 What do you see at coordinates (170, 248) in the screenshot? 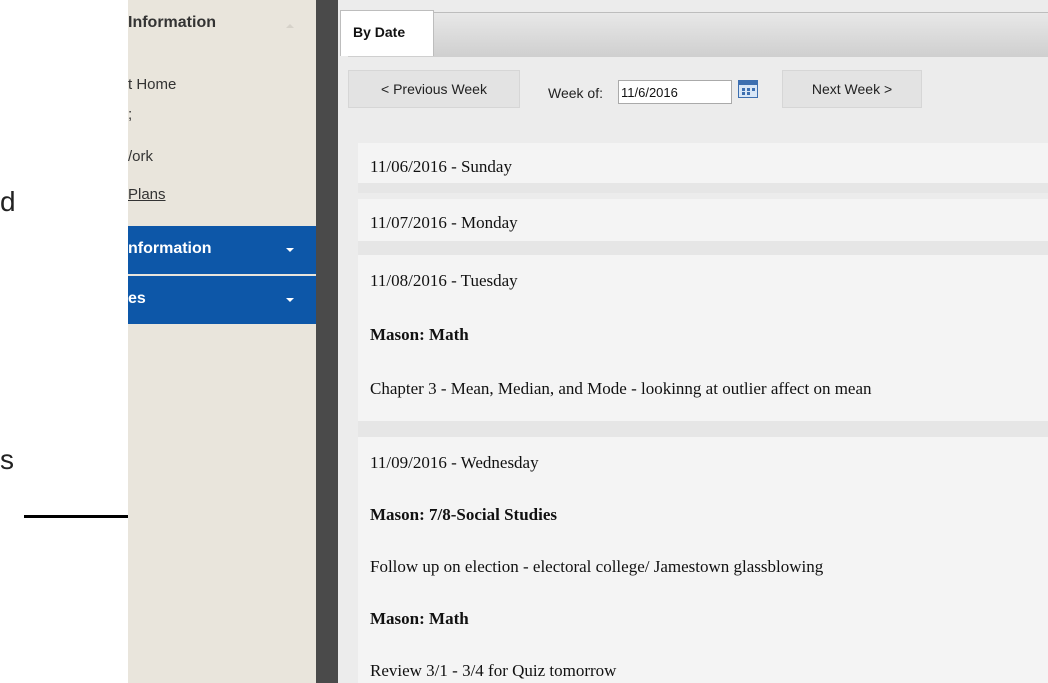
I see `sidebar-section-label: nformation` at bounding box center [170, 248].